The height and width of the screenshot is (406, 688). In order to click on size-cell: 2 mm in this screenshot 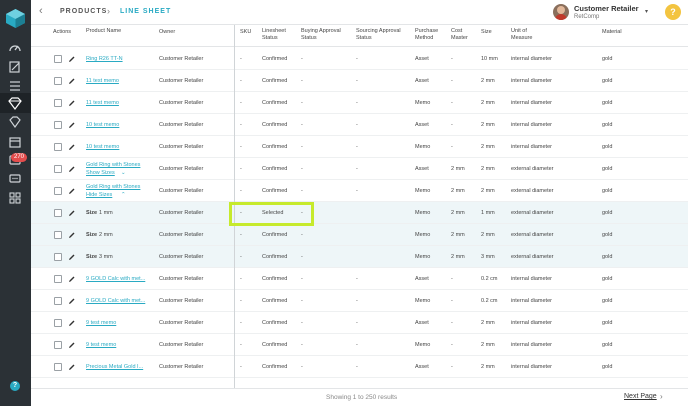, I will do `click(488, 147)`.